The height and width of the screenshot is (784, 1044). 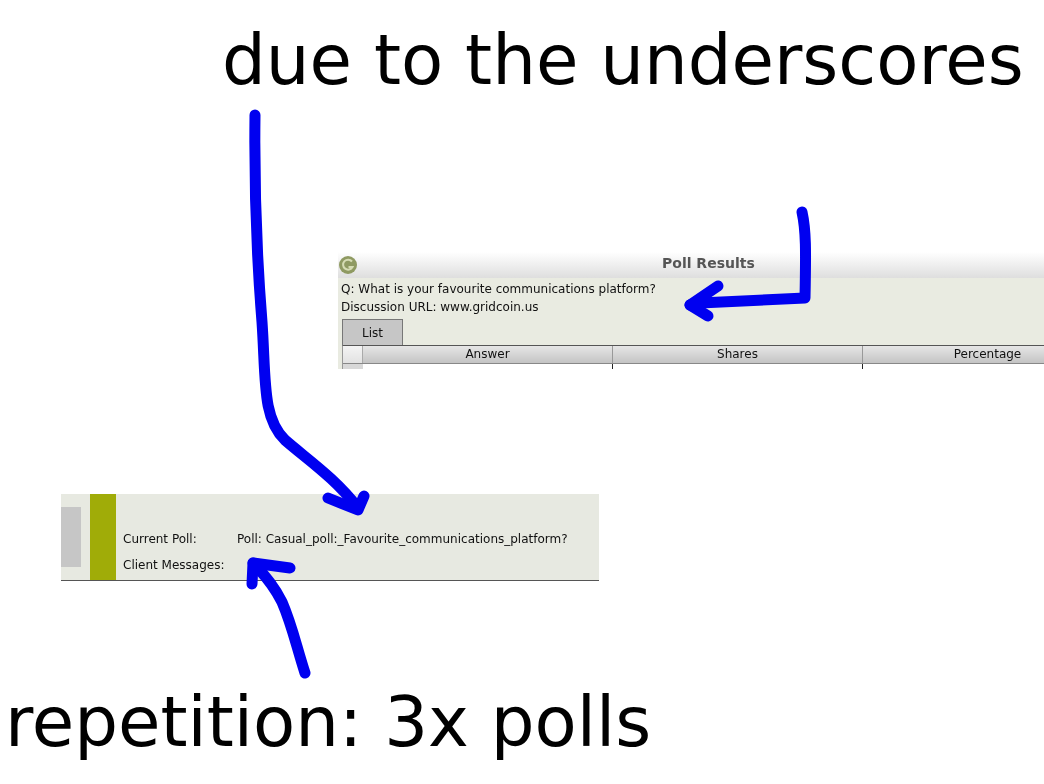 I want to click on annotation-text: repetition: 3x polls, so click(x=328, y=722).